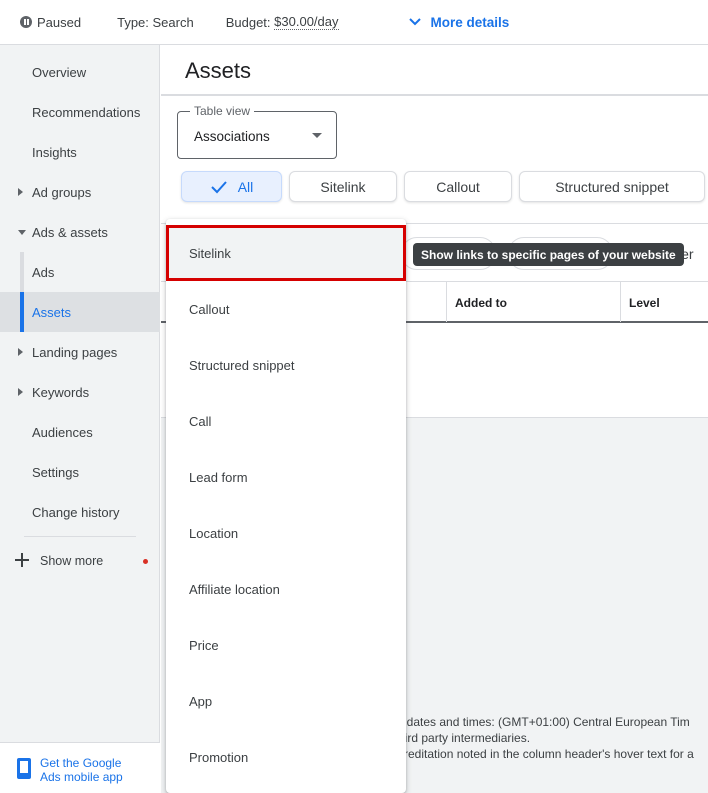  I want to click on mobile-app-line2: Ads mobile app, so click(81, 777).